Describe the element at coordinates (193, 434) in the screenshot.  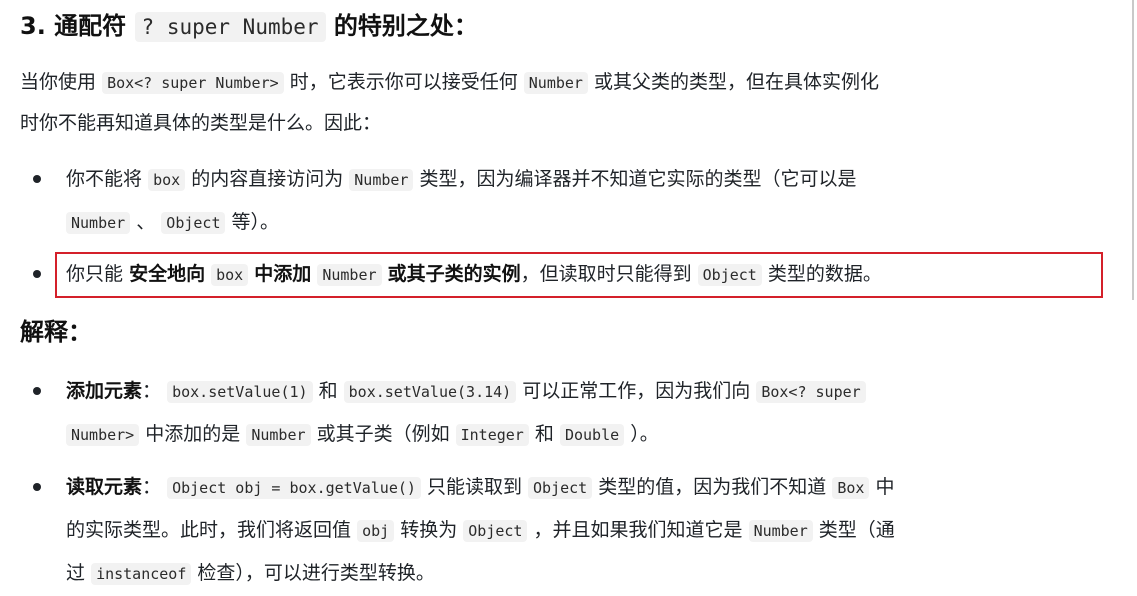
I see `item-text: 中添加的是` at that location.